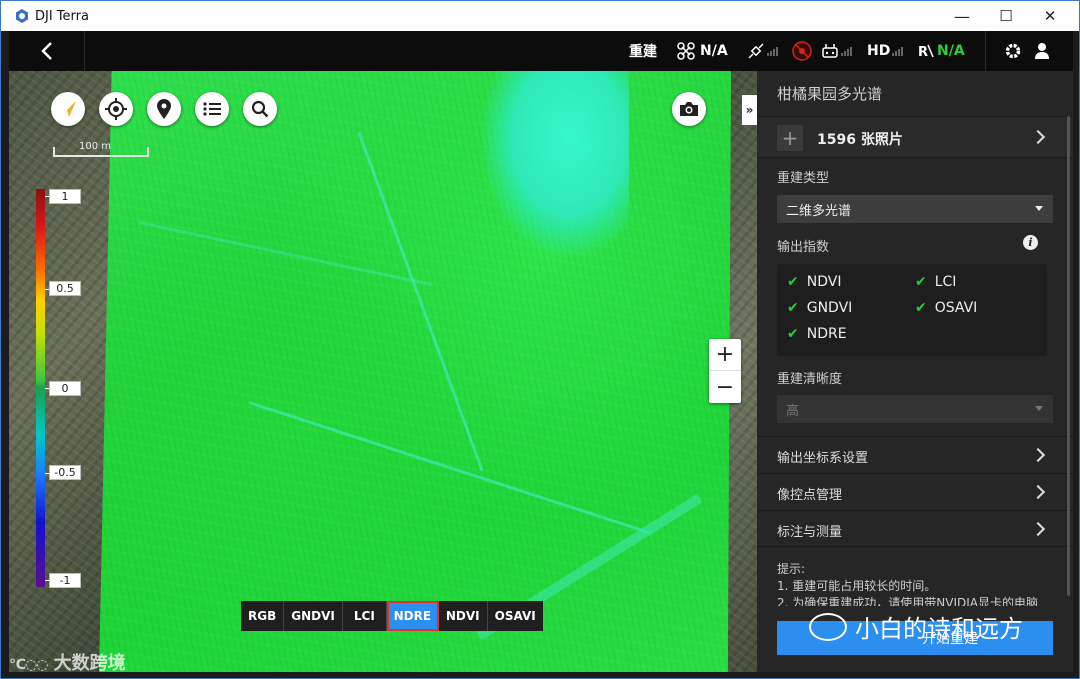 This screenshot has width=1080, height=679. What do you see at coordinates (313, 616) in the screenshot?
I see `index-tab-gndvi: GNDVI` at bounding box center [313, 616].